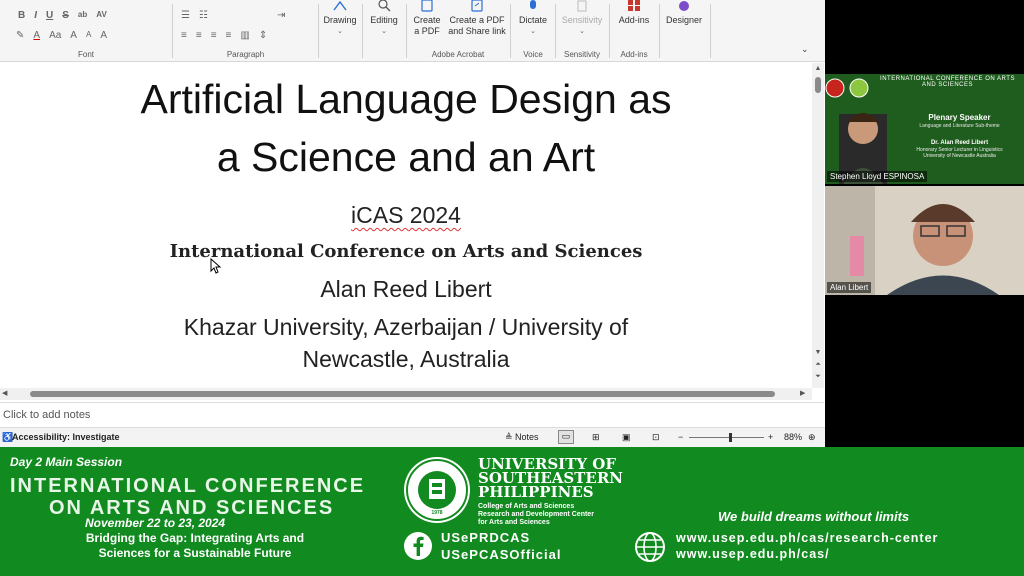  Describe the element at coordinates (626, 437) in the screenshot. I see `reading-view-icon: ▣` at that location.